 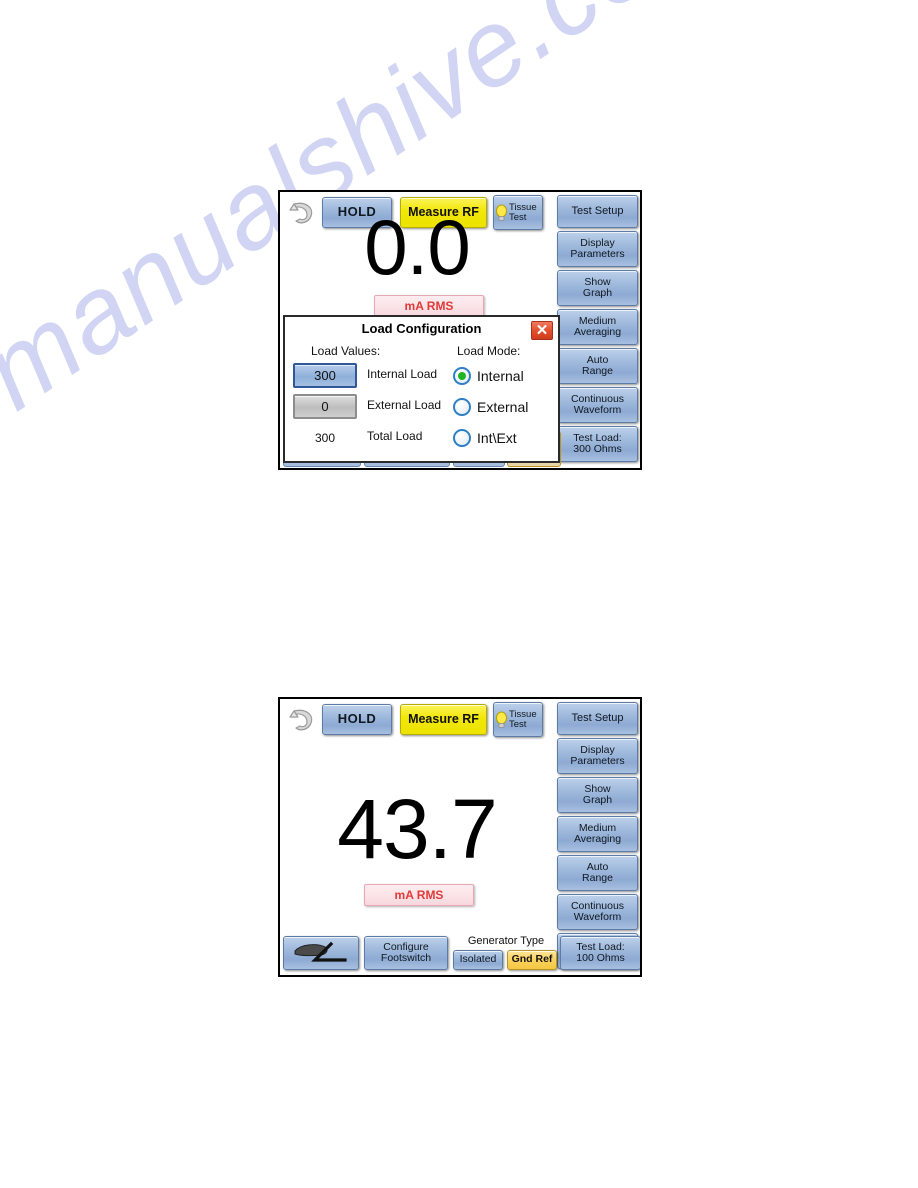 What do you see at coordinates (346, 351) in the screenshot?
I see `load-values-header: Load Values:` at bounding box center [346, 351].